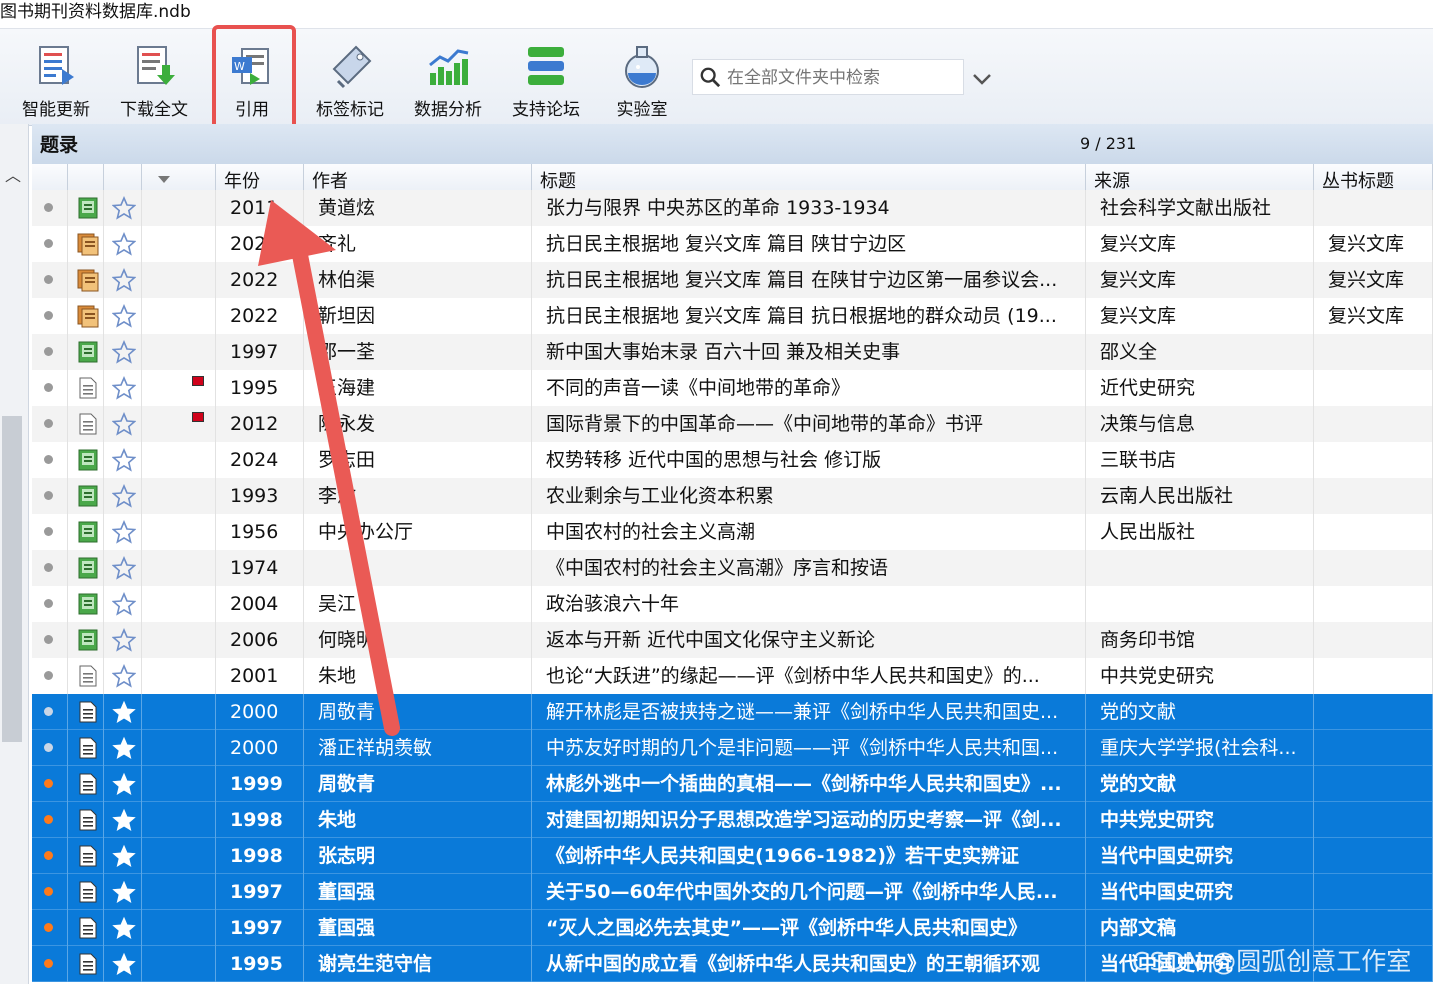  Describe the element at coordinates (546, 78) in the screenshot. I see `support-forum-button: 支持论坛` at that location.